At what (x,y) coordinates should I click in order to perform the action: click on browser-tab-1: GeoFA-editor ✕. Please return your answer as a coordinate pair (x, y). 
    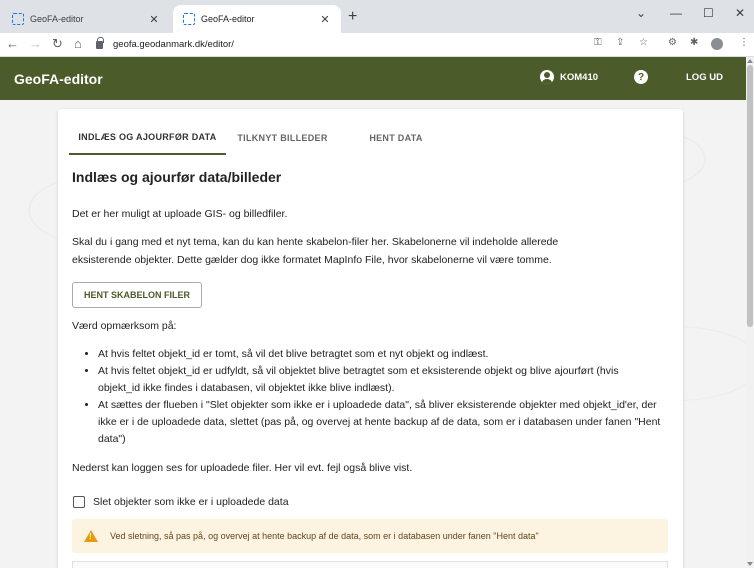
    Looking at the image, I should click on (86, 19).